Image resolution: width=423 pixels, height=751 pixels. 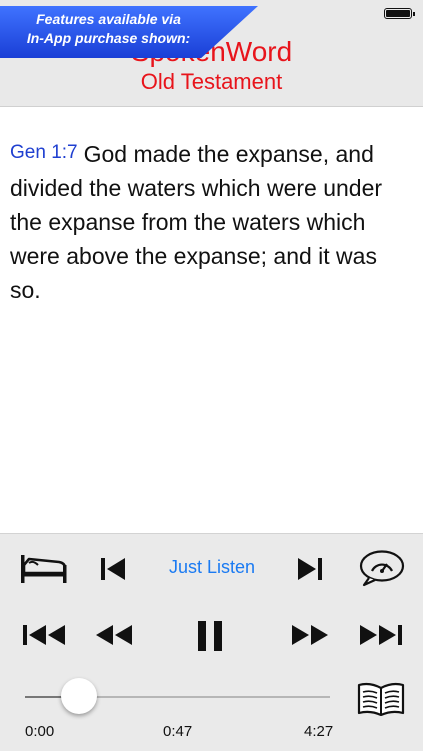 I want to click on book-icon, so click(x=381, y=698).